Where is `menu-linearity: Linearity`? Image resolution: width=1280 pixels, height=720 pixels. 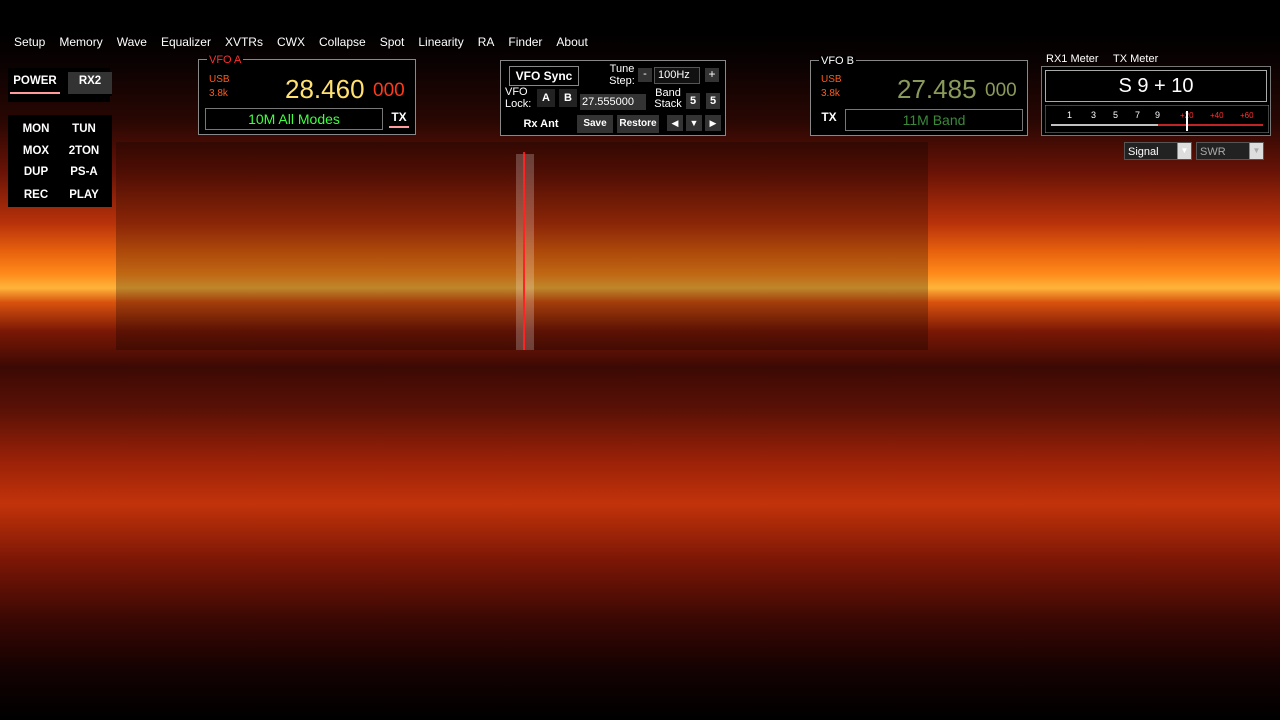 menu-linearity: Linearity is located at coordinates (440, 43).